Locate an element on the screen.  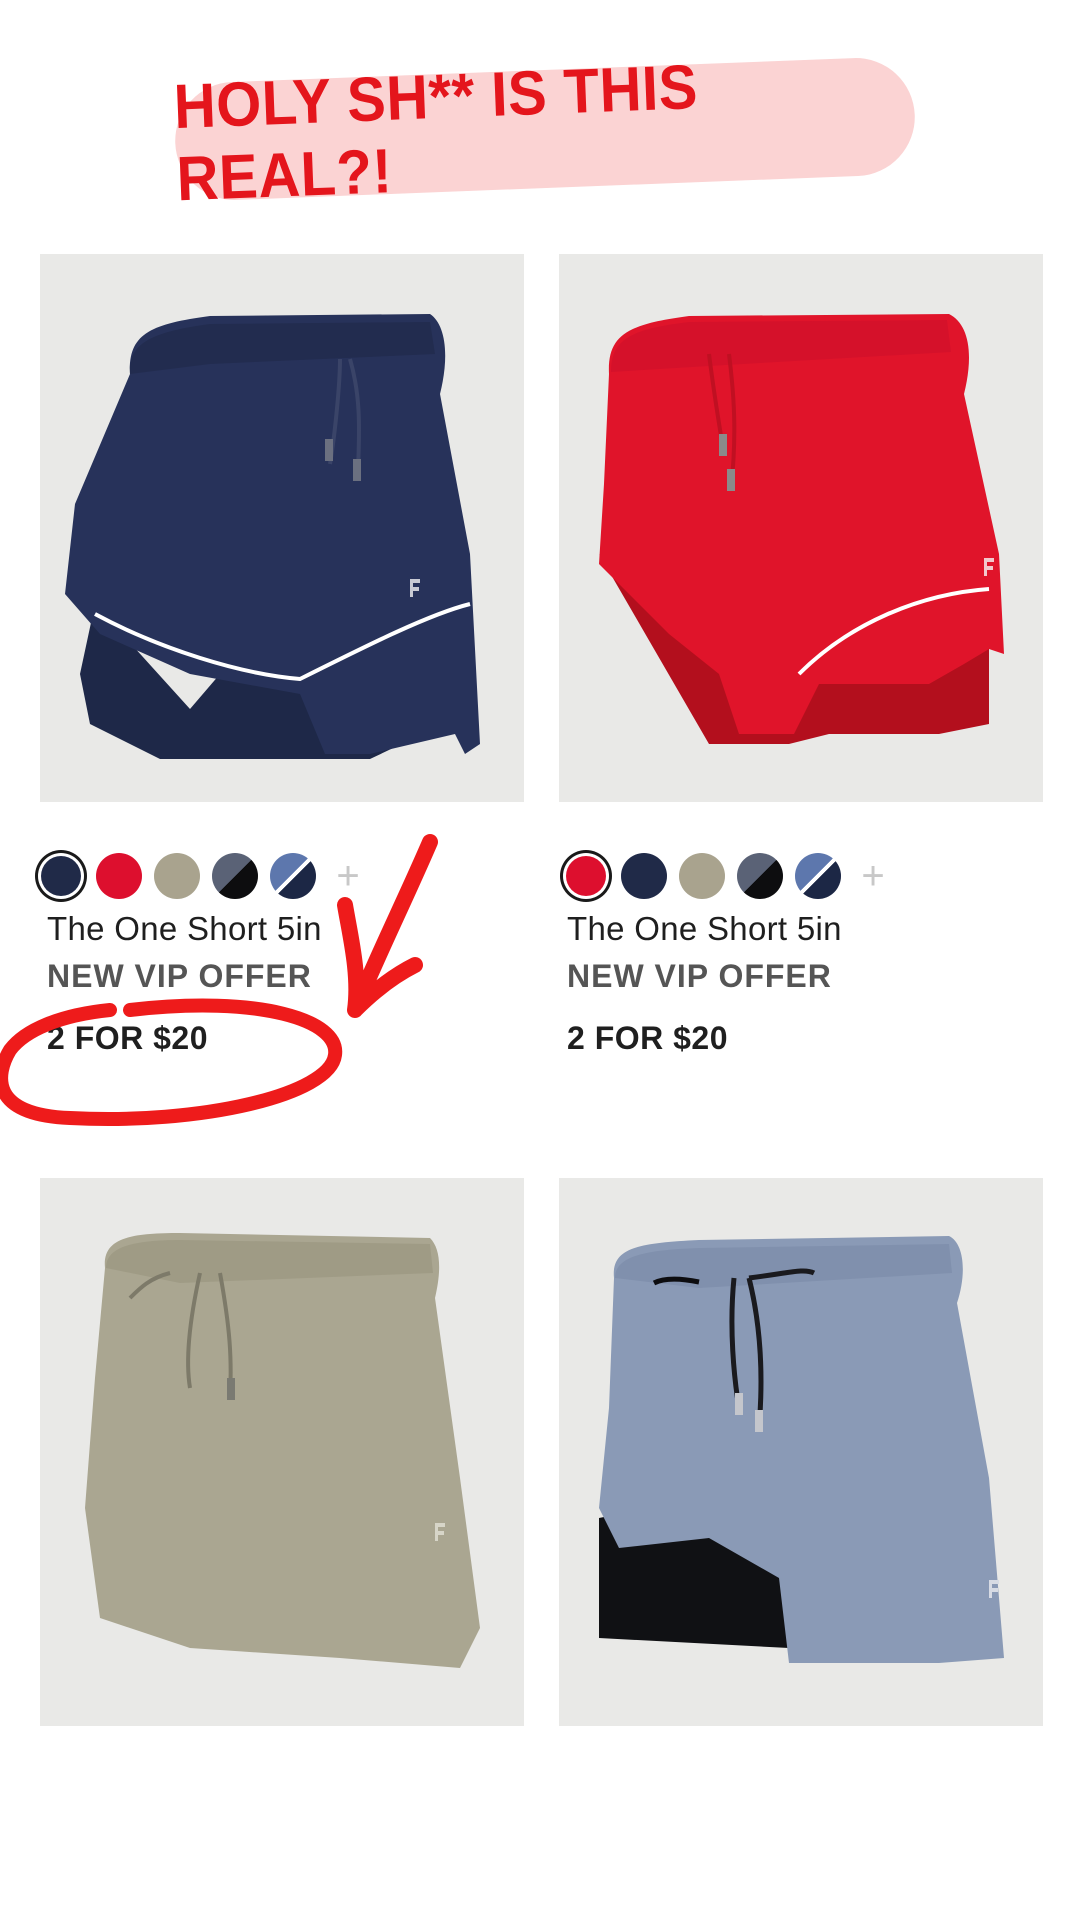
color-swatches-1: + is located at coordinates (203, 876).